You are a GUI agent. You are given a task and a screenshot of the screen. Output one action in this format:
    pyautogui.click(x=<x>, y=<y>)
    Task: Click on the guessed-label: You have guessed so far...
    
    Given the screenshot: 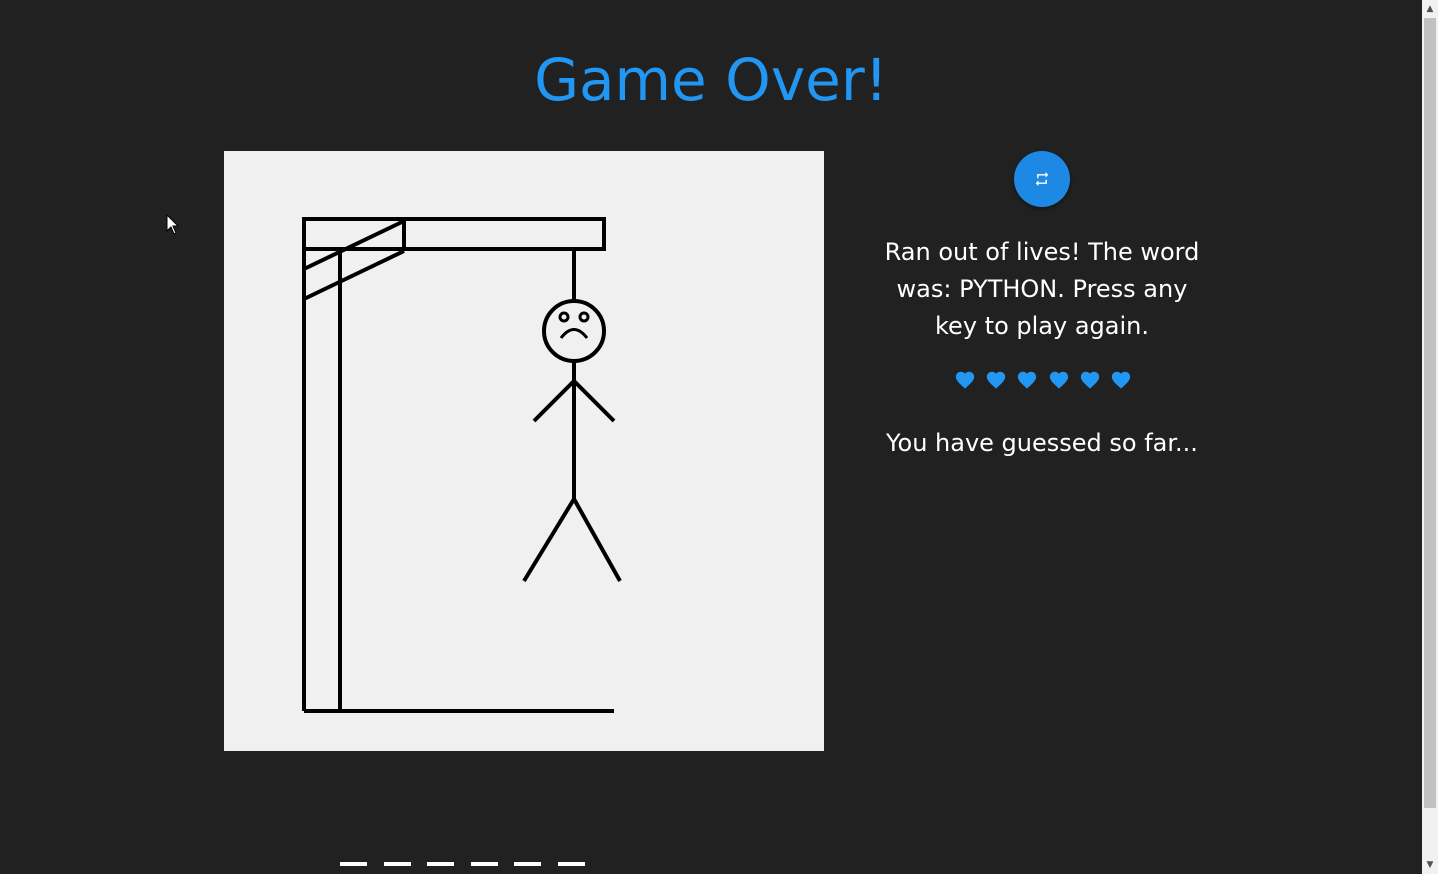 What is the action you would take?
    pyautogui.click(x=1042, y=443)
    